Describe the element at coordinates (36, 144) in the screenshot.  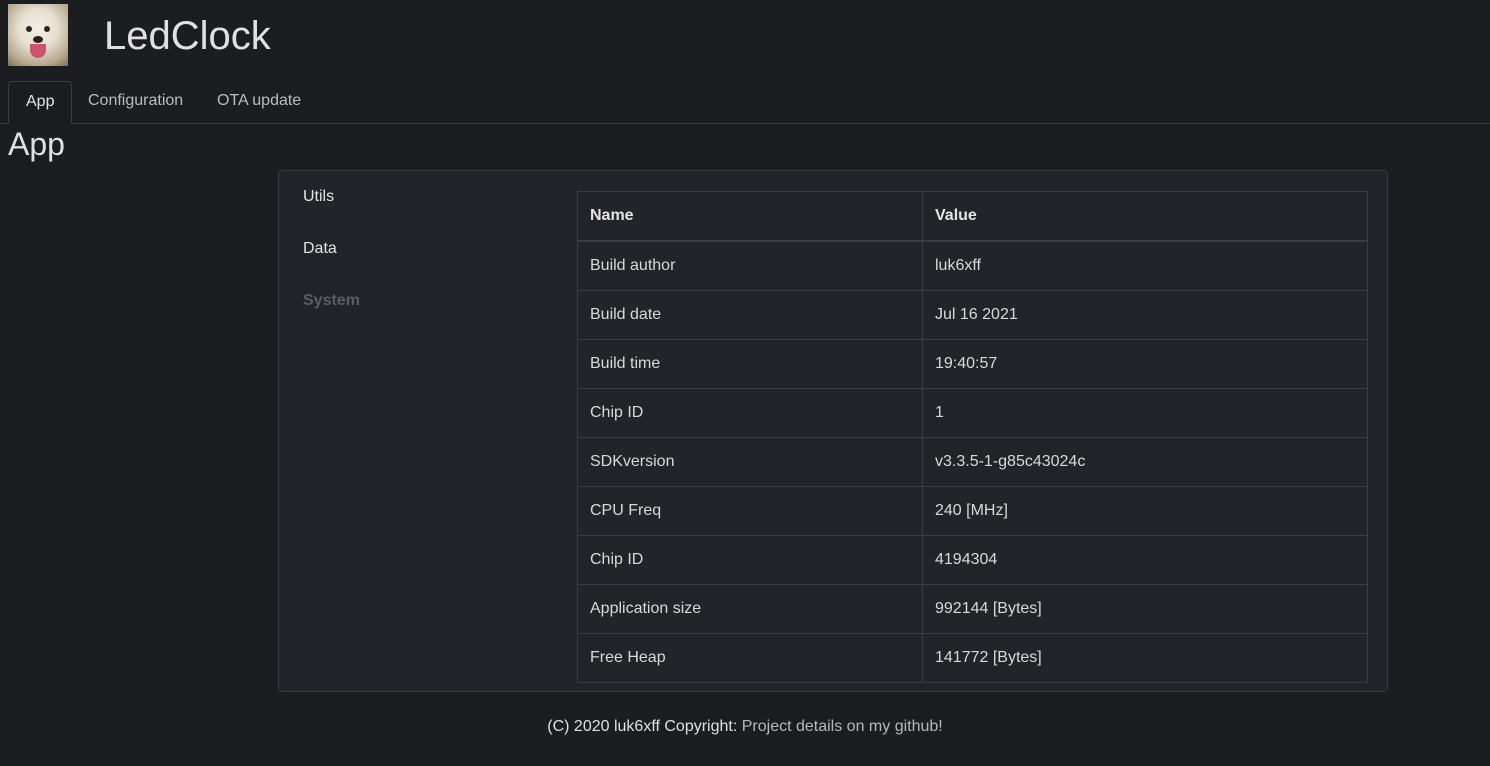
I see `page-title: App` at that location.